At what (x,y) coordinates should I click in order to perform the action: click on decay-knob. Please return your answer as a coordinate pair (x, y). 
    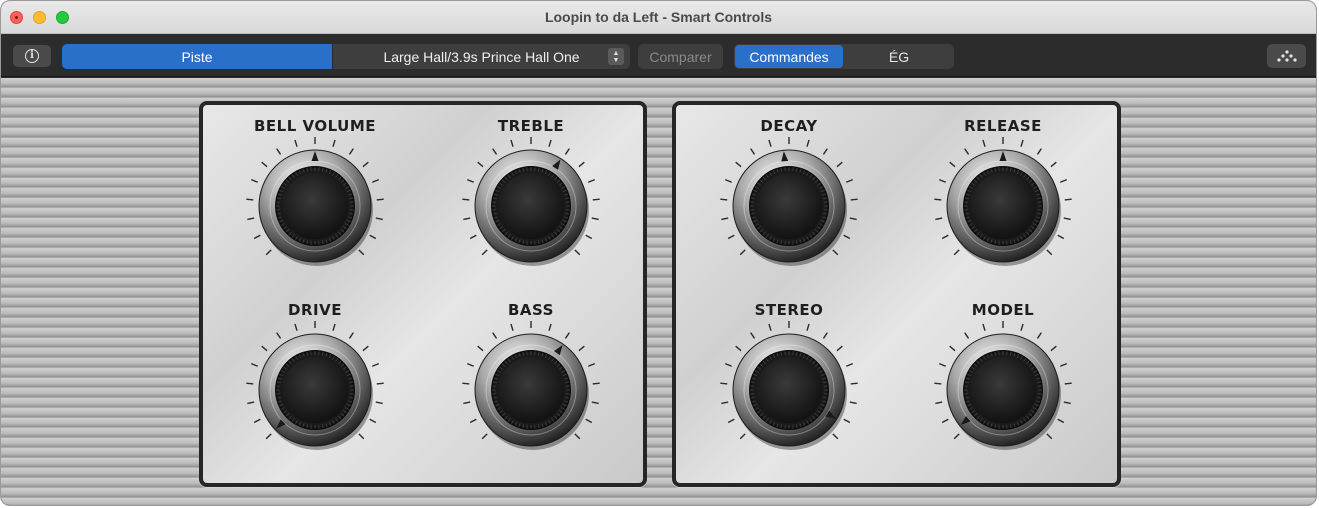
    Looking at the image, I should click on (789, 206).